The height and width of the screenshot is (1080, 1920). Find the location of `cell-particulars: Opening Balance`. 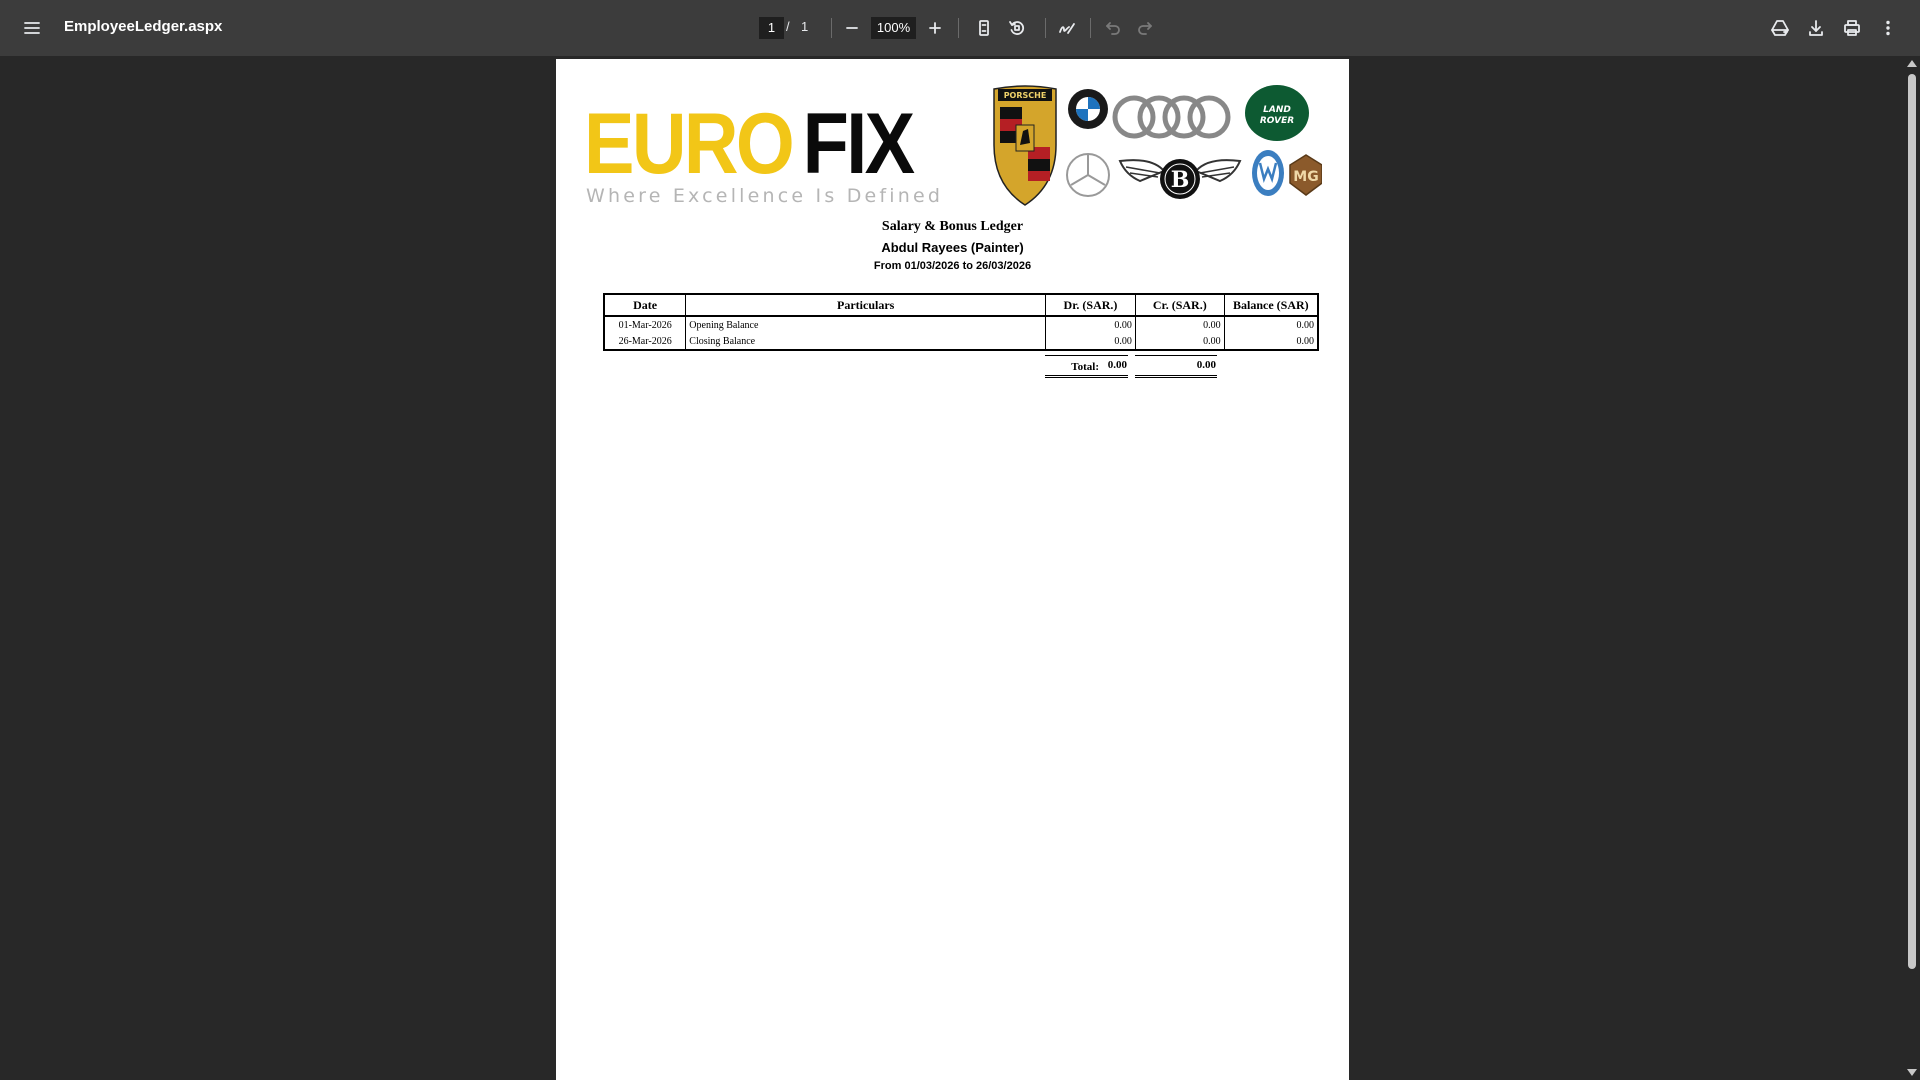

cell-particulars: Opening Balance is located at coordinates (865, 324).